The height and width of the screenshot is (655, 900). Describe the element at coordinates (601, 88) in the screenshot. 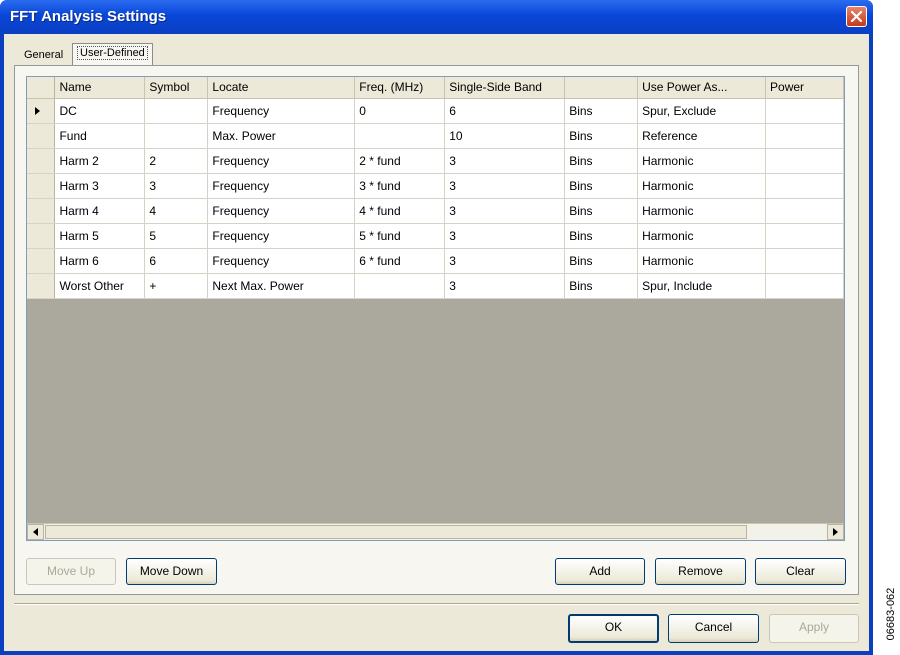

I see `column-header` at that location.